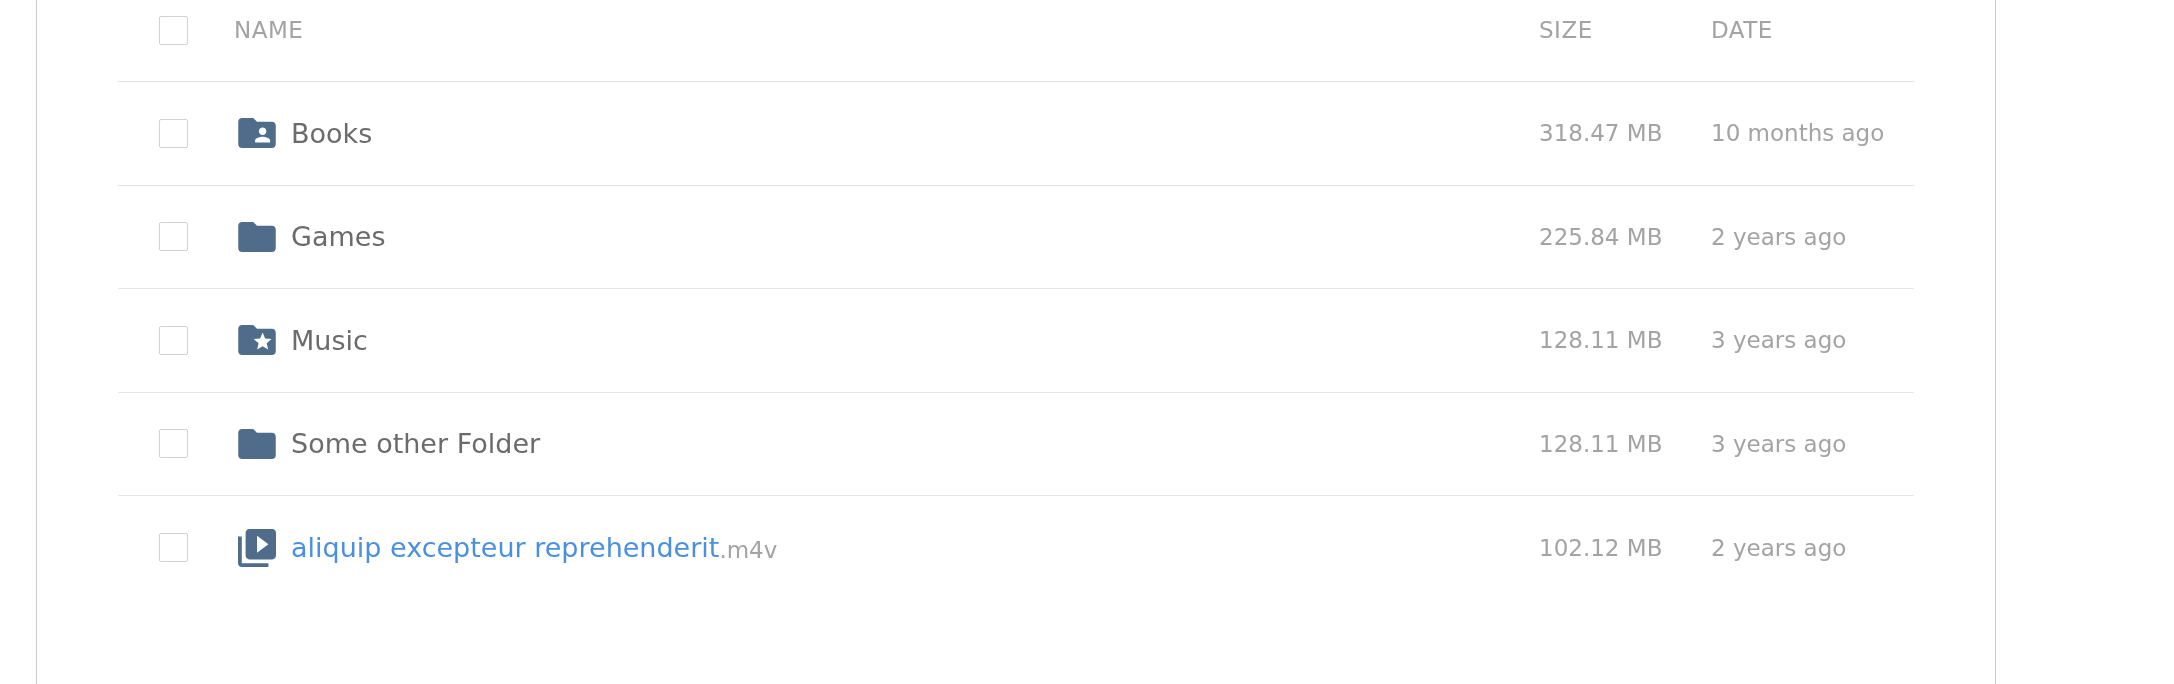  I want to click on folder-name: Books, so click(332, 133).